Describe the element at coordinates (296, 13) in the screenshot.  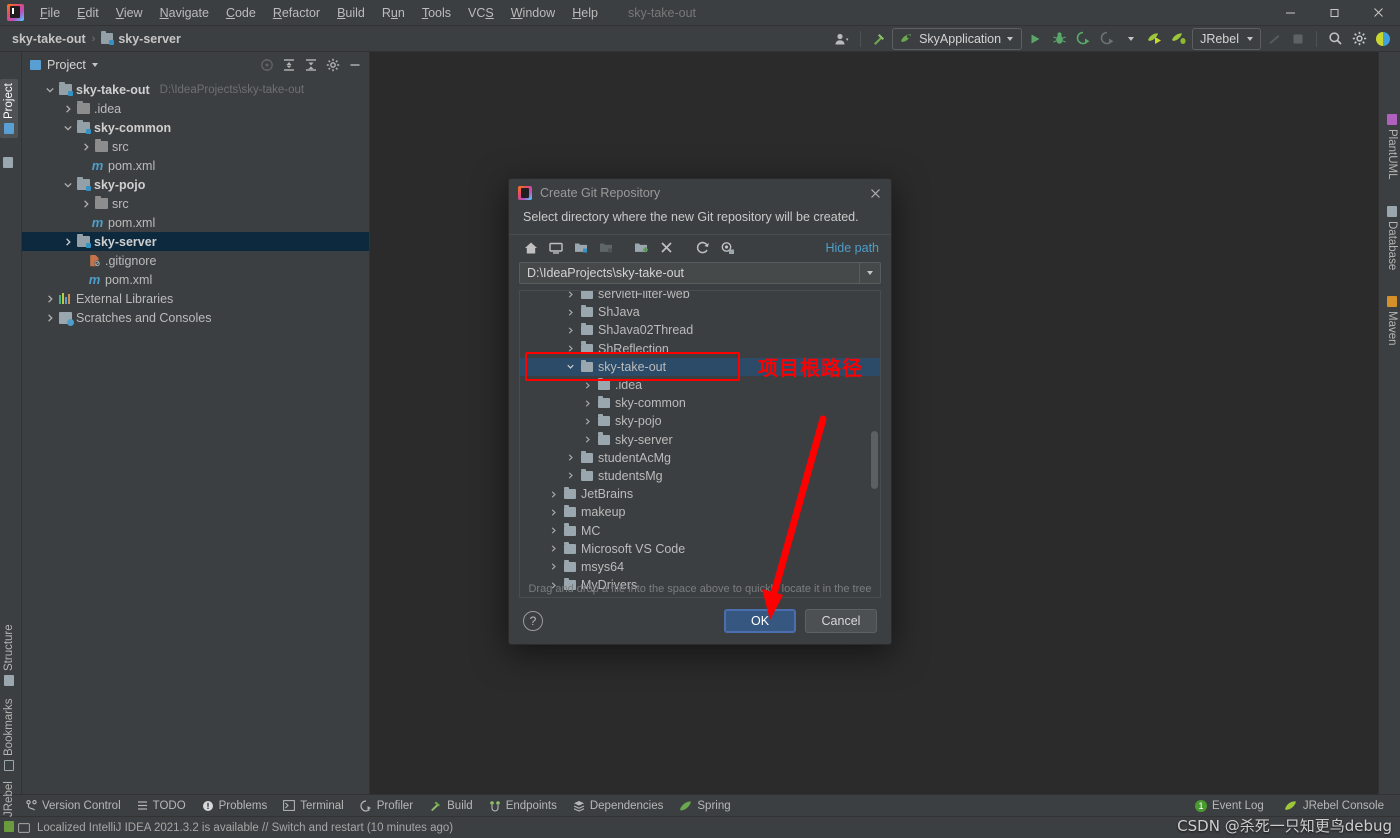
I see `menu-refactor: Refactor` at that location.